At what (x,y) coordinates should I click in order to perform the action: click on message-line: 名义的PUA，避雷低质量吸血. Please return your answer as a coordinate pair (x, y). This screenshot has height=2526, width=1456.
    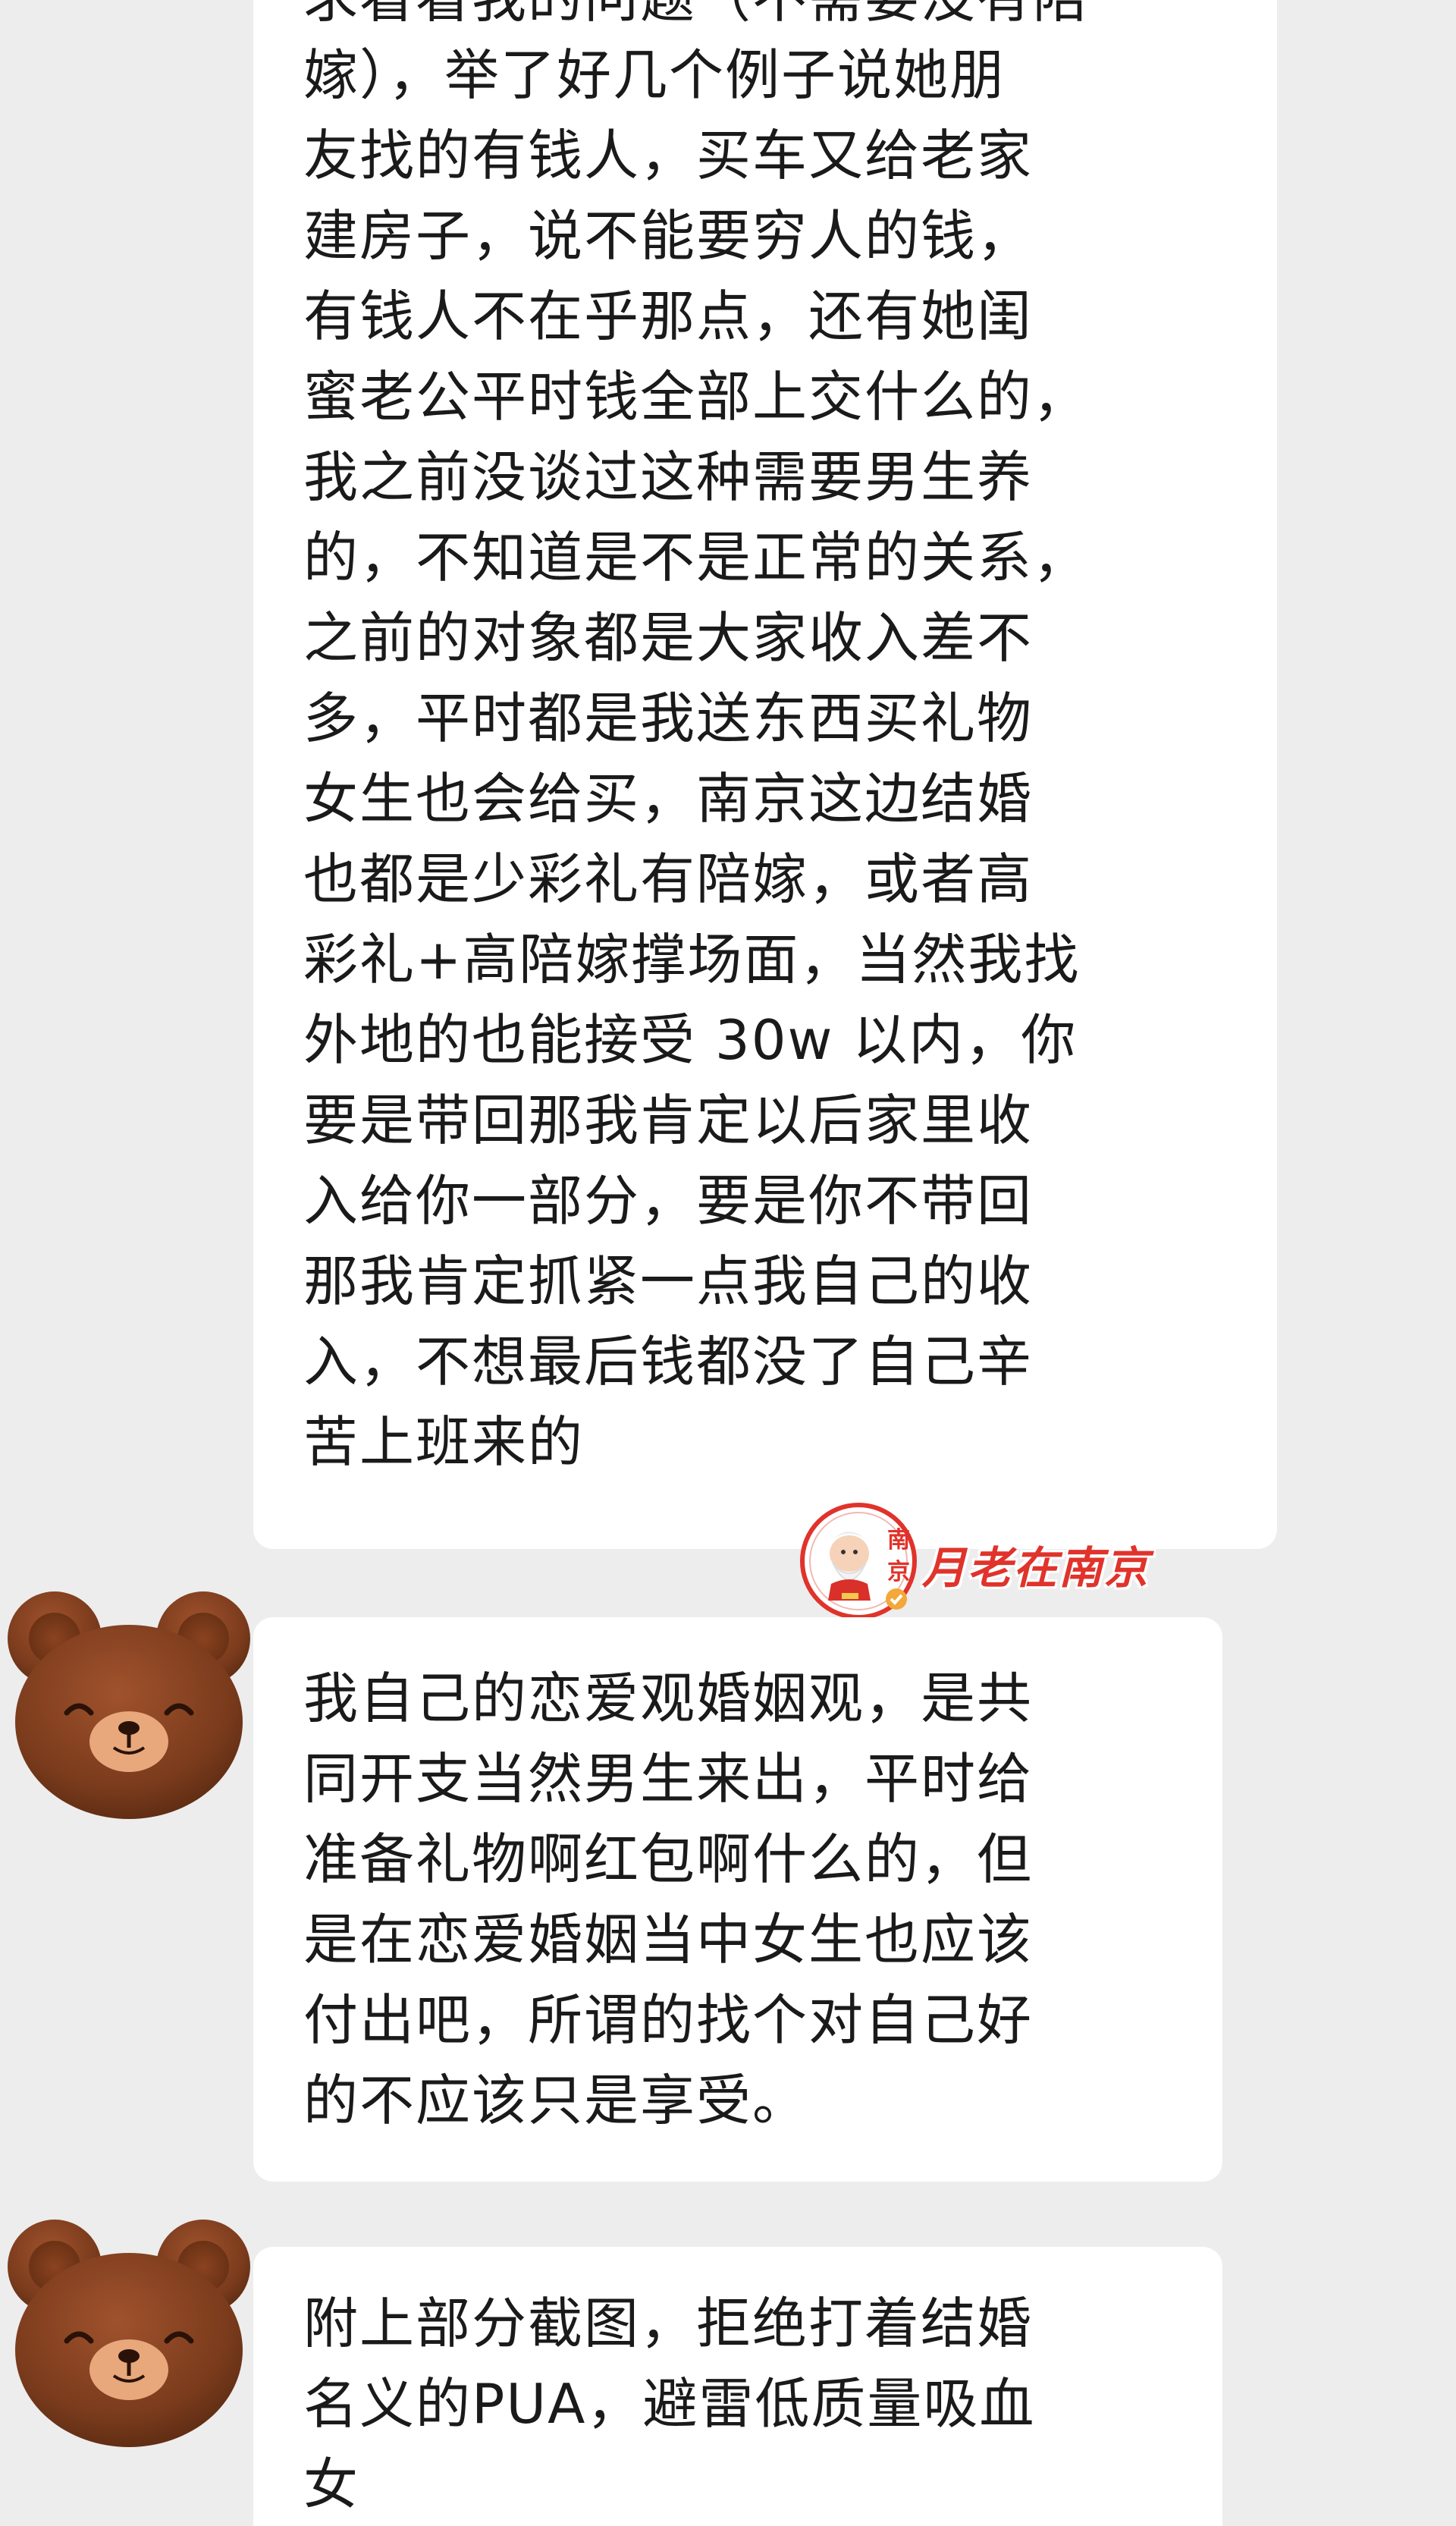
    Looking at the image, I should click on (669, 2404).